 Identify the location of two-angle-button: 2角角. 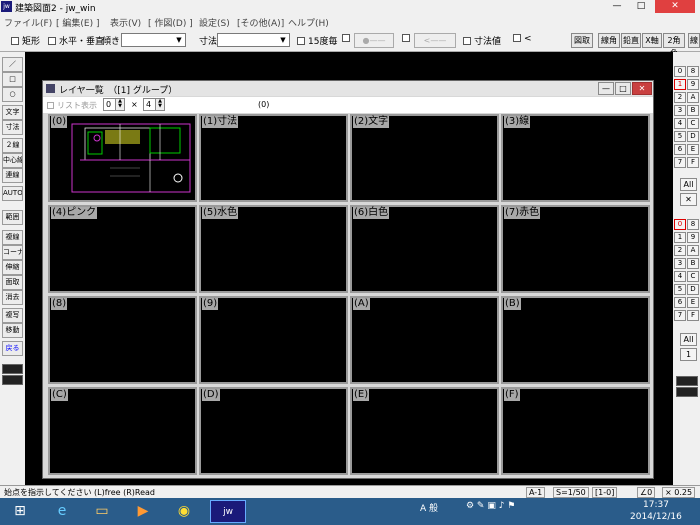
(674, 45).